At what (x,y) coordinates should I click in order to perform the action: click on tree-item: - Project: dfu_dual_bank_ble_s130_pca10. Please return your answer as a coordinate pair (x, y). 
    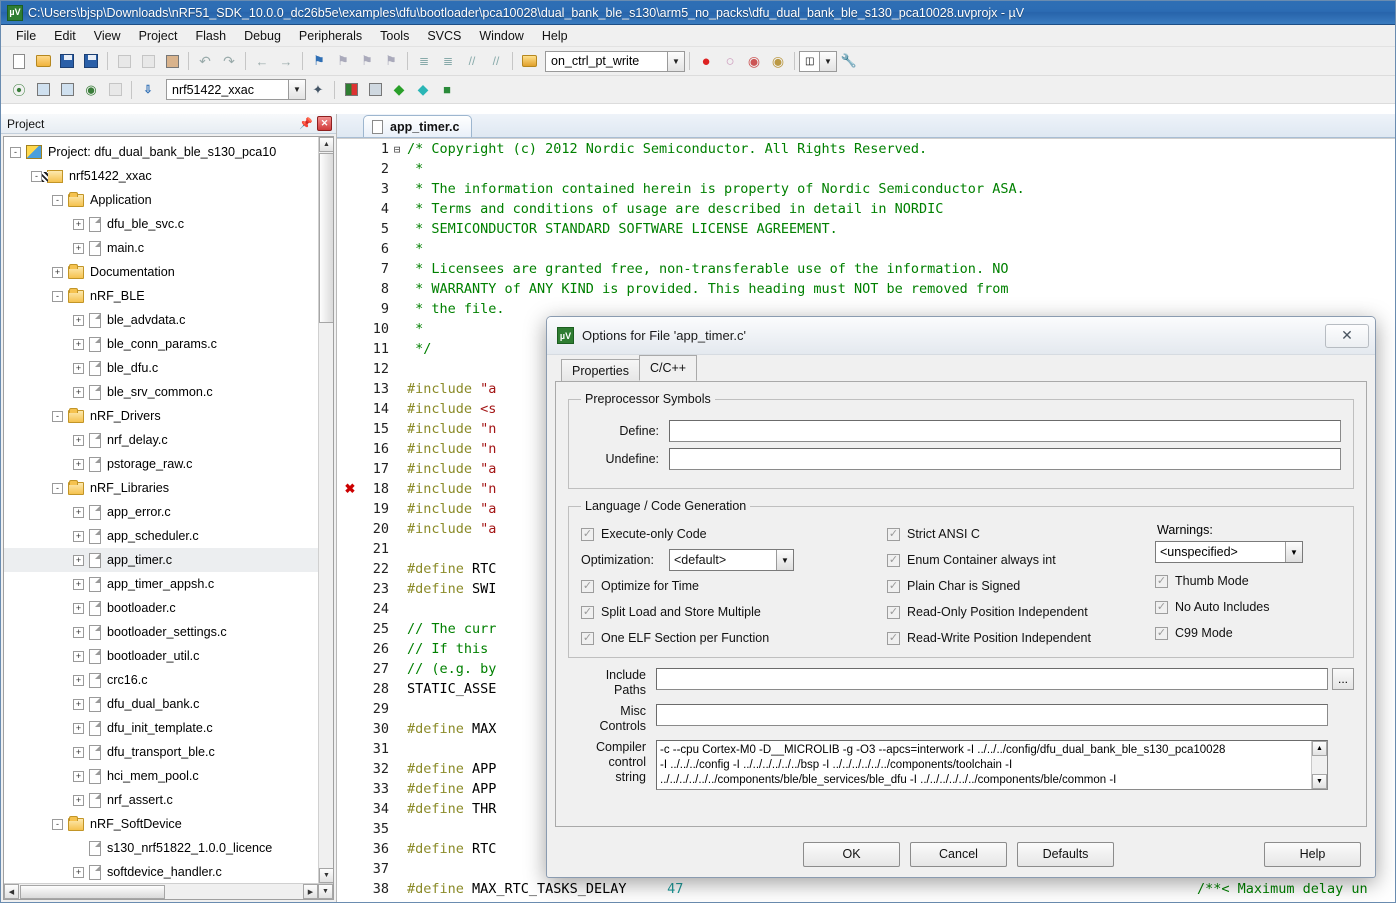
    Looking at the image, I should click on (161, 152).